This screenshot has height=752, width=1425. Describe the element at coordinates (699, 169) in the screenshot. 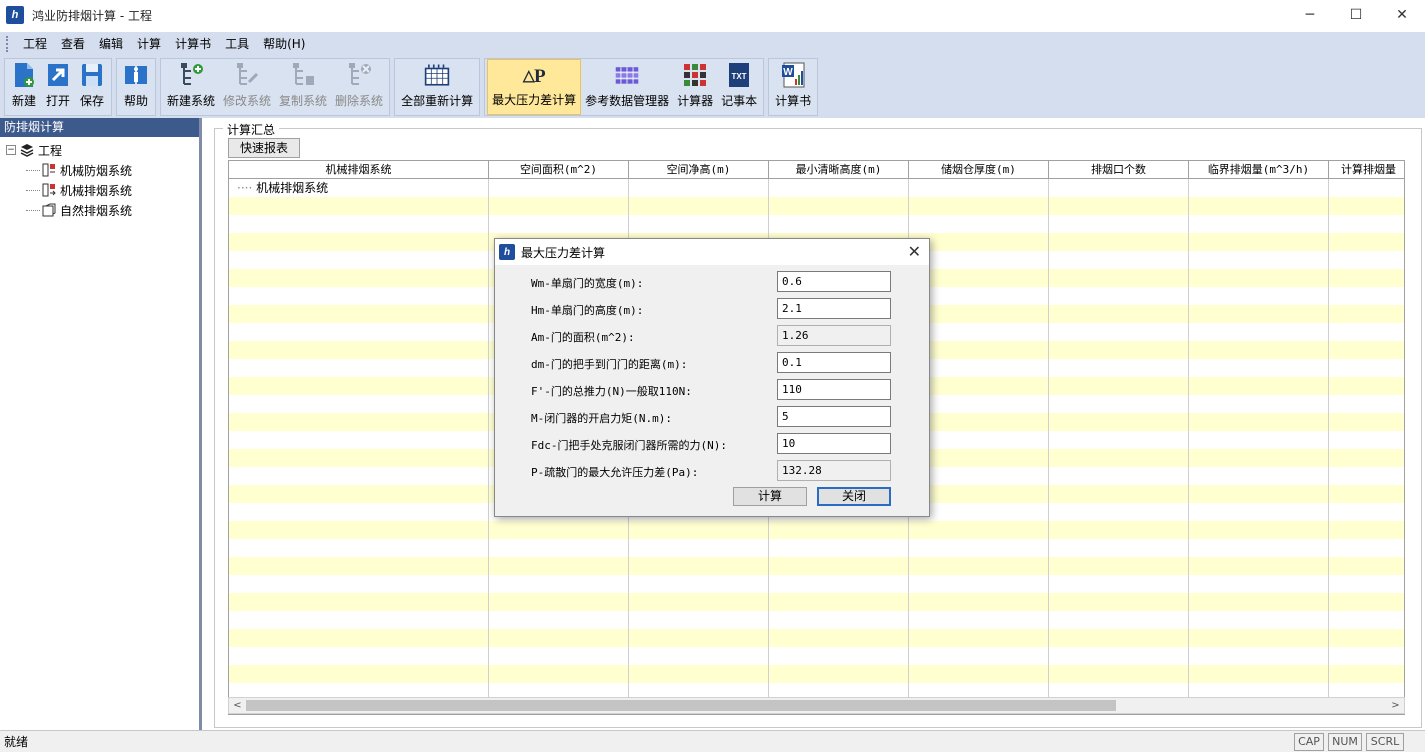

I see `grid-column-header: 空间净高(m)` at that location.